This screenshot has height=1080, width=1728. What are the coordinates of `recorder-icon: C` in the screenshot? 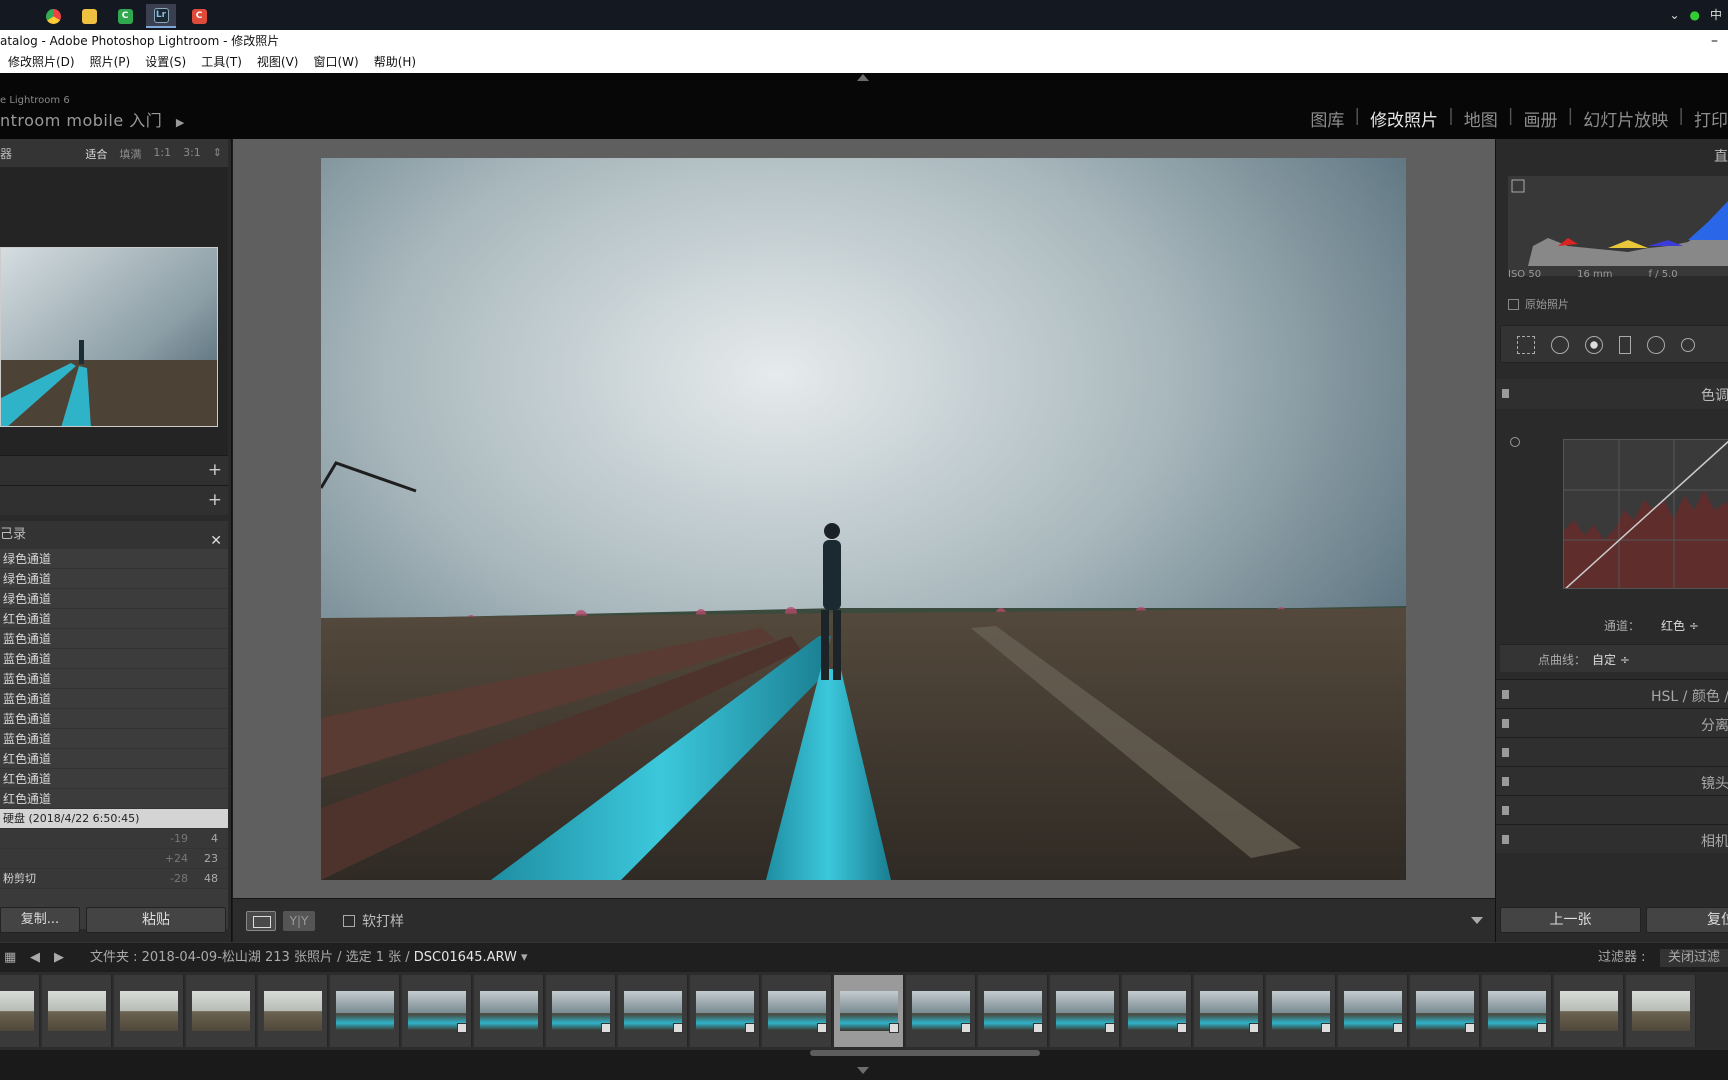 It's located at (199, 16).